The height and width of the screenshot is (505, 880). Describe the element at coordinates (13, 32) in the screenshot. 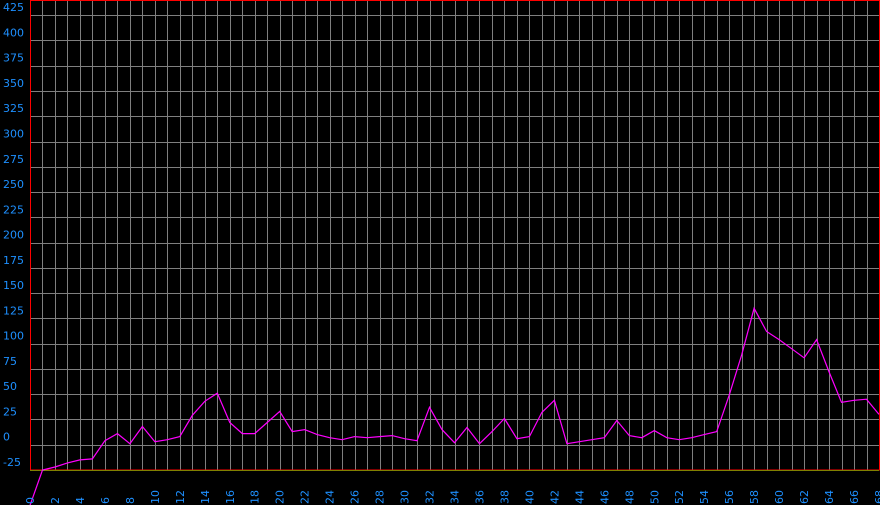

I see `y-tick-label: 400` at that location.